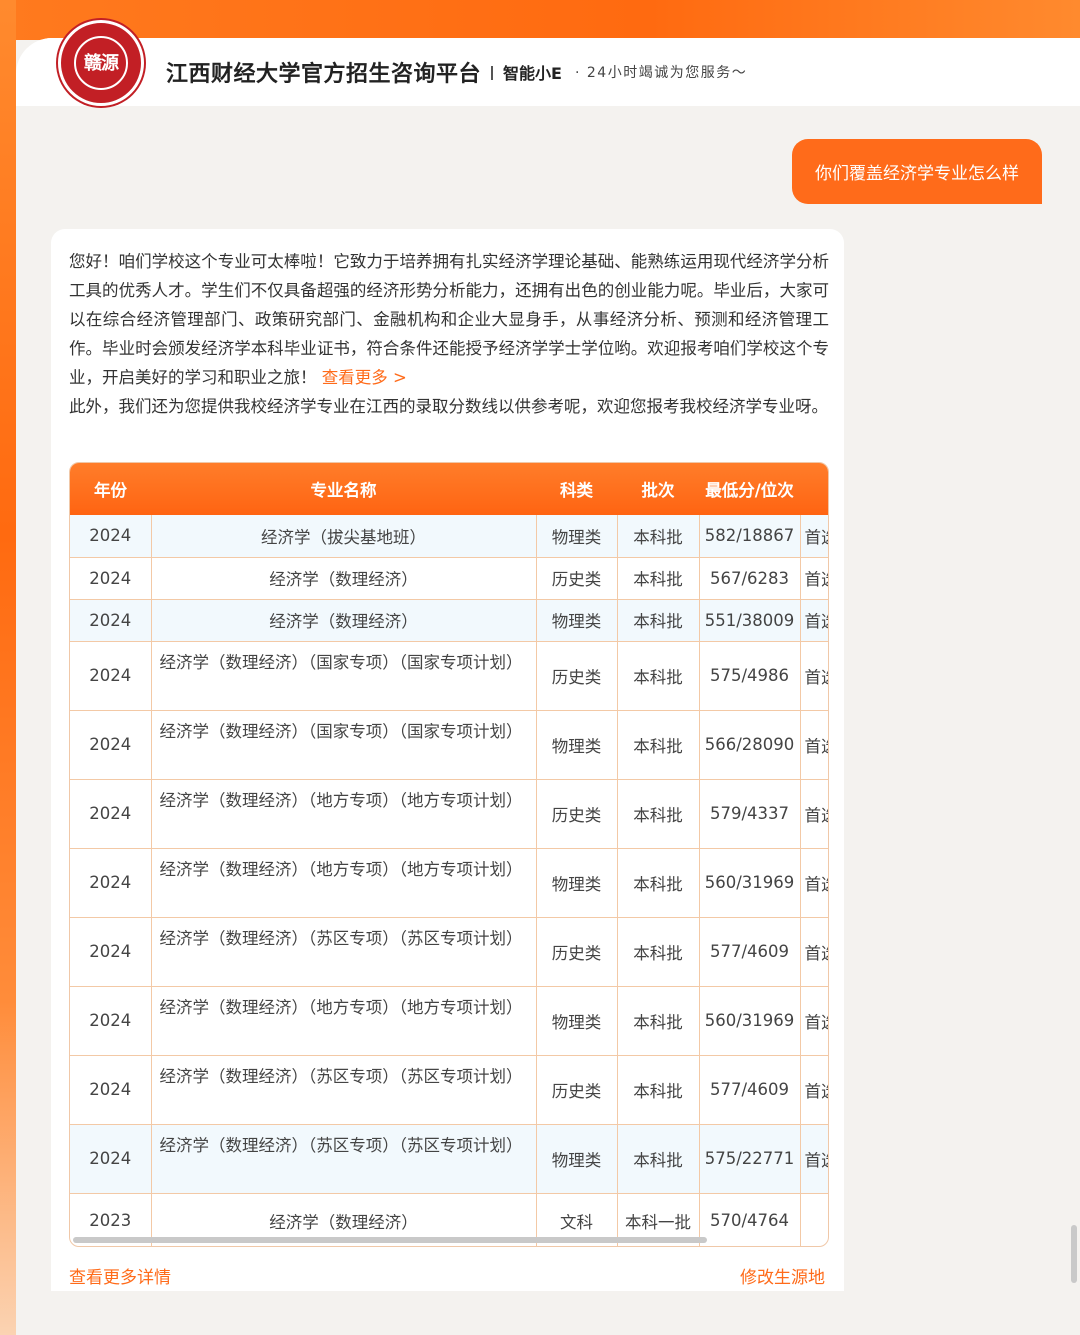  I want to click on header-year: 年份, so click(110, 489).